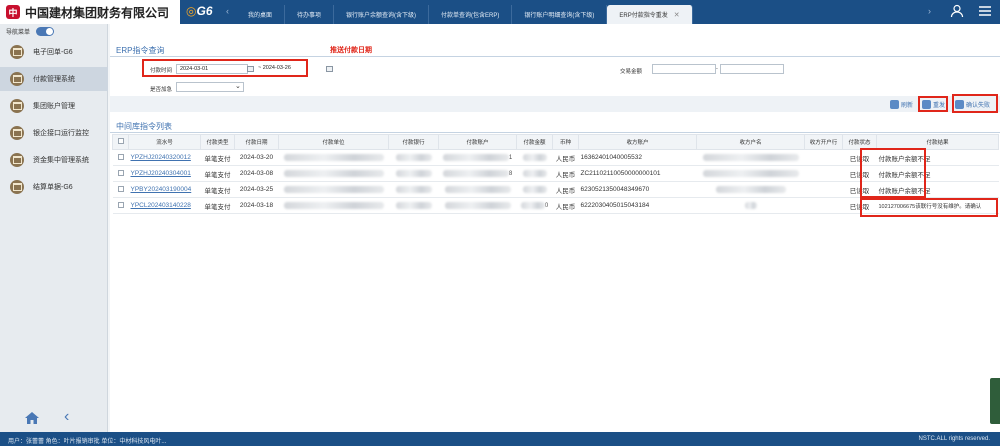 The image size is (1000, 446). What do you see at coordinates (256, 205) in the screenshot?
I see `payment-date: 2024-03-18` at bounding box center [256, 205].